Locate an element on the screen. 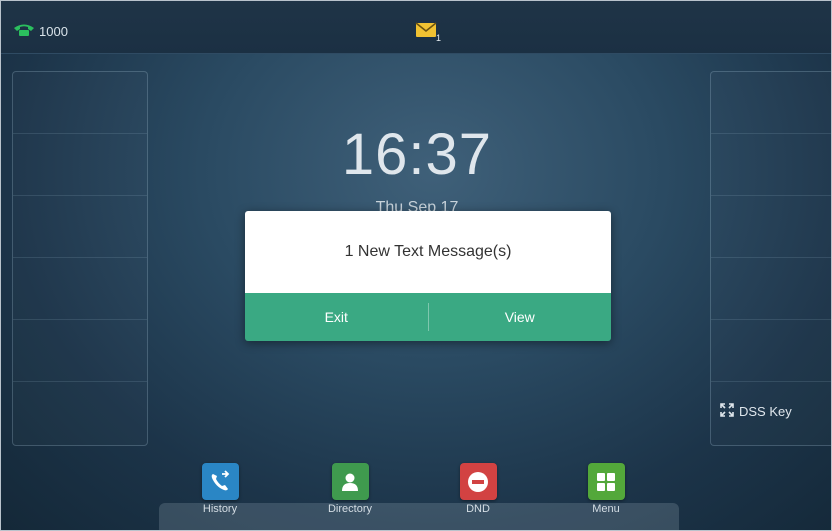 The image size is (832, 531). dock-label: DND is located at coordinates (478, 509).